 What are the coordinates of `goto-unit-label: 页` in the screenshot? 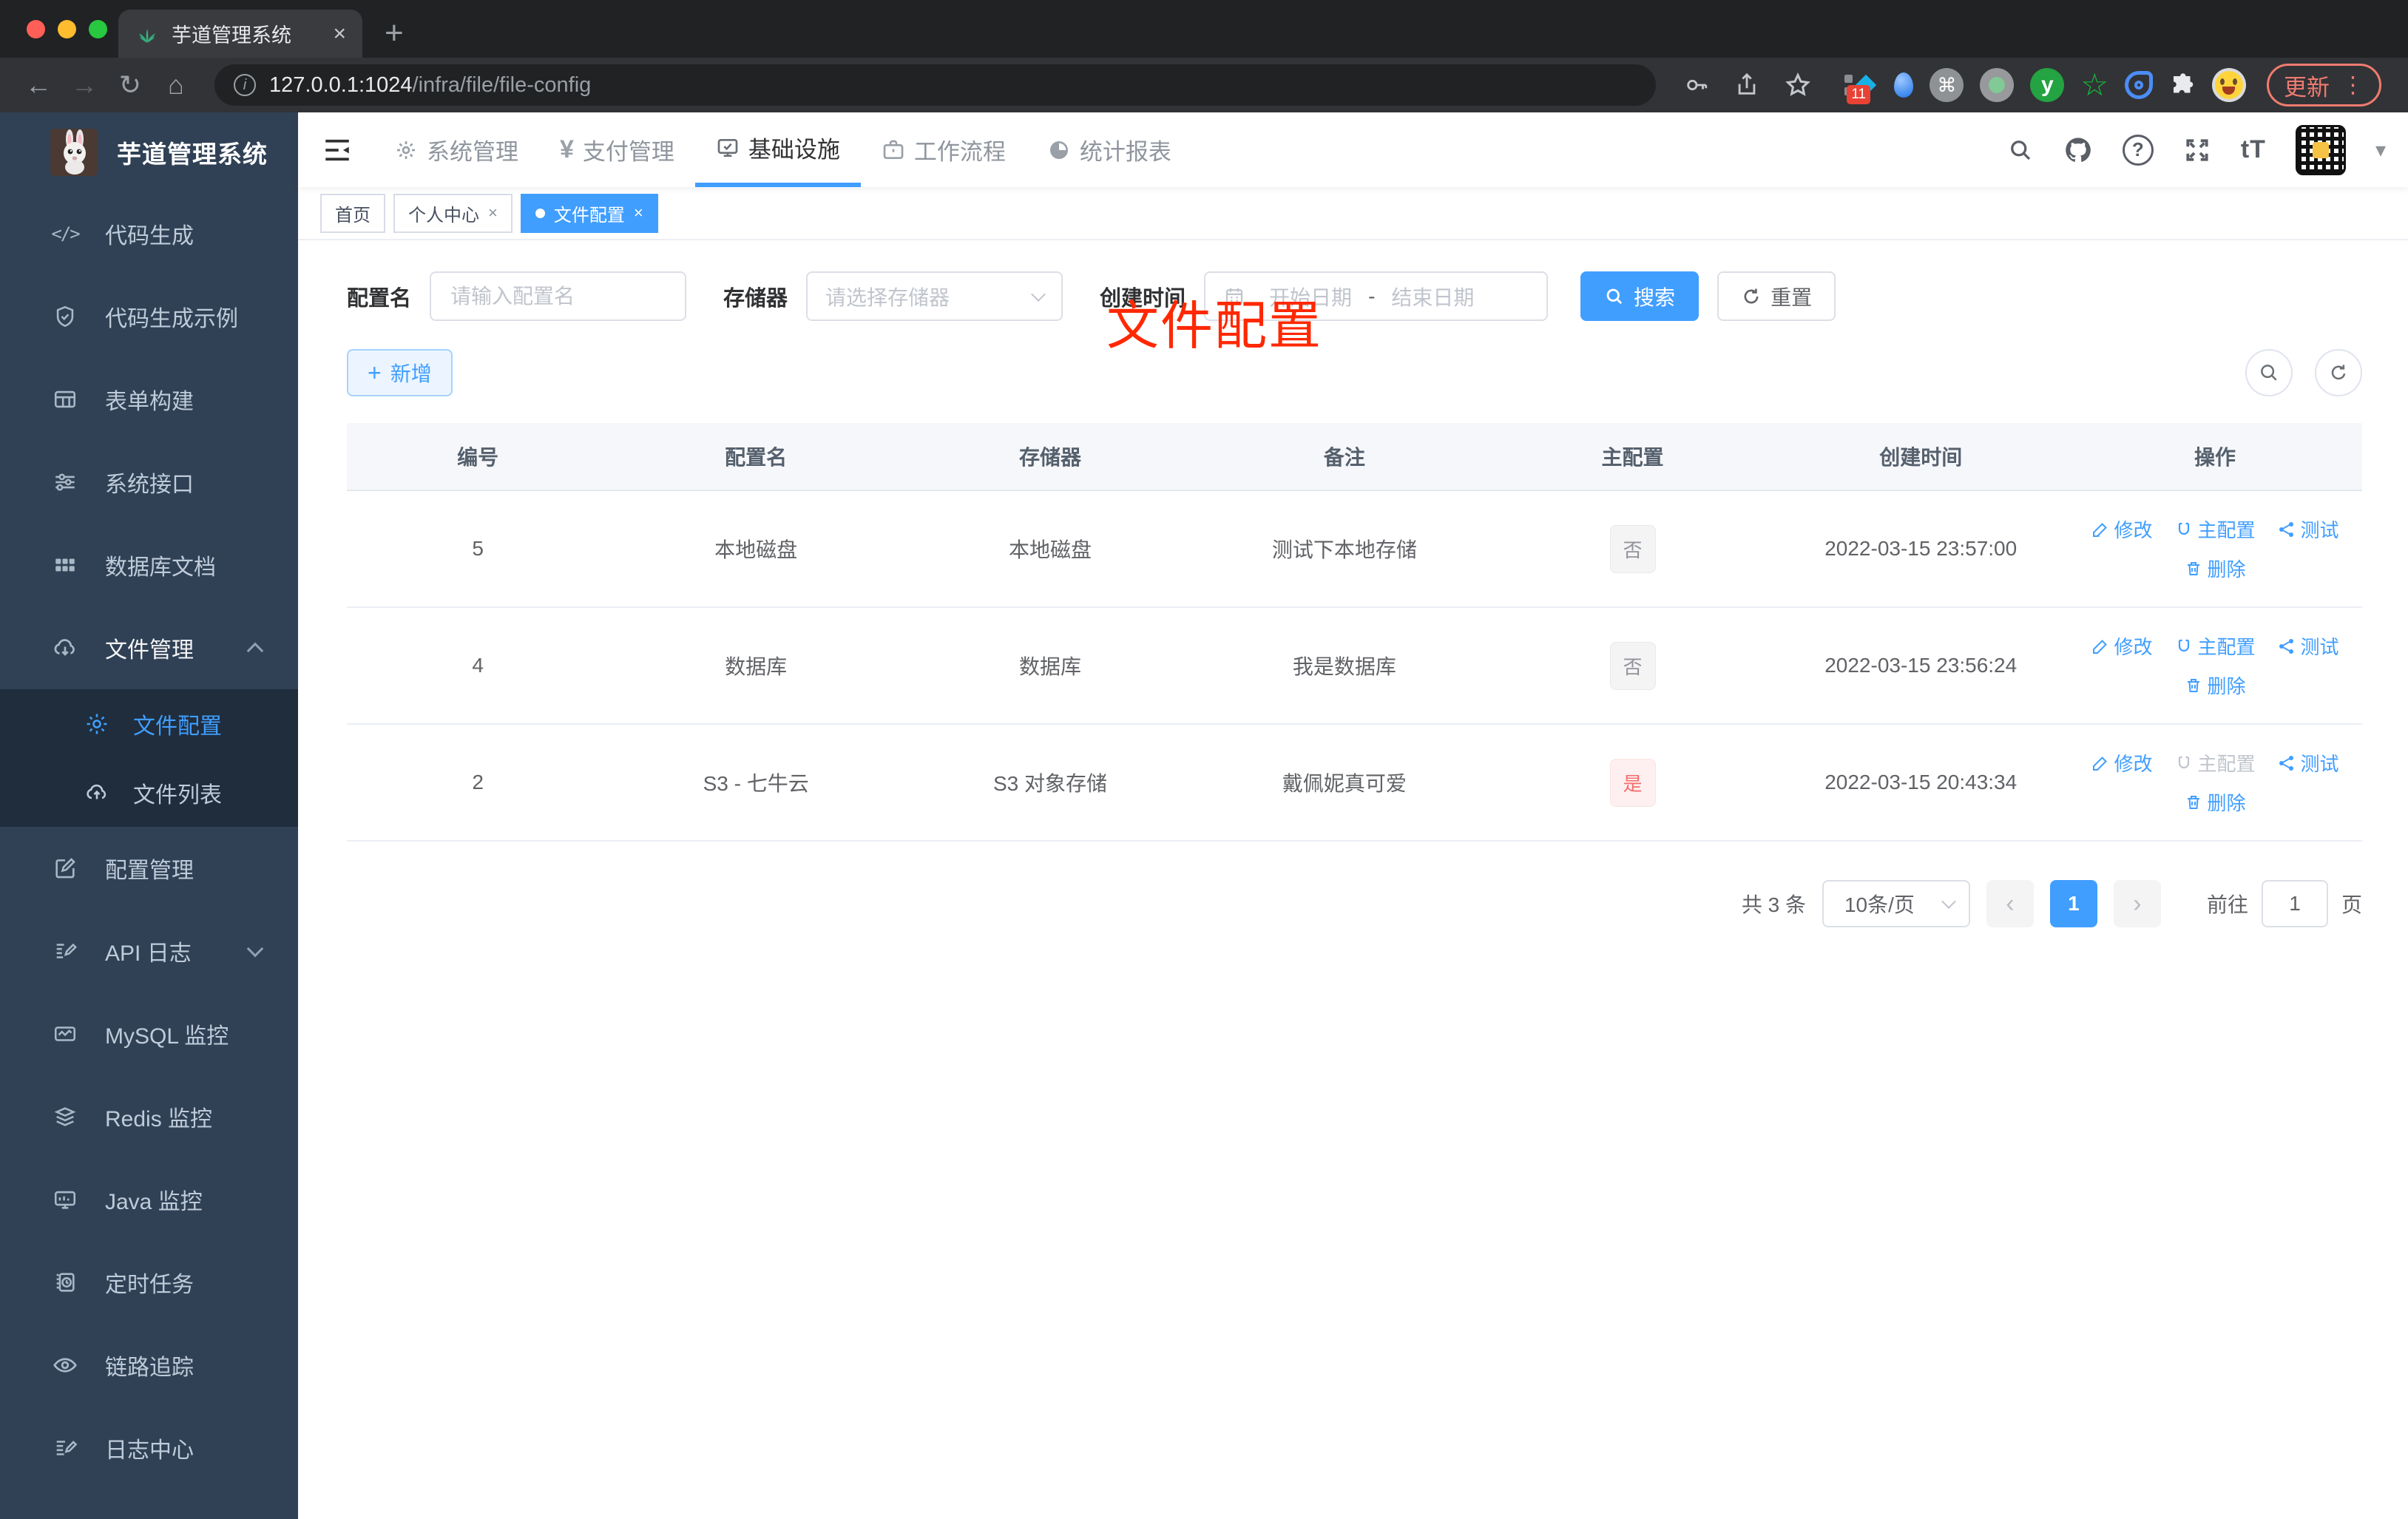 It's located at (2351, 904).